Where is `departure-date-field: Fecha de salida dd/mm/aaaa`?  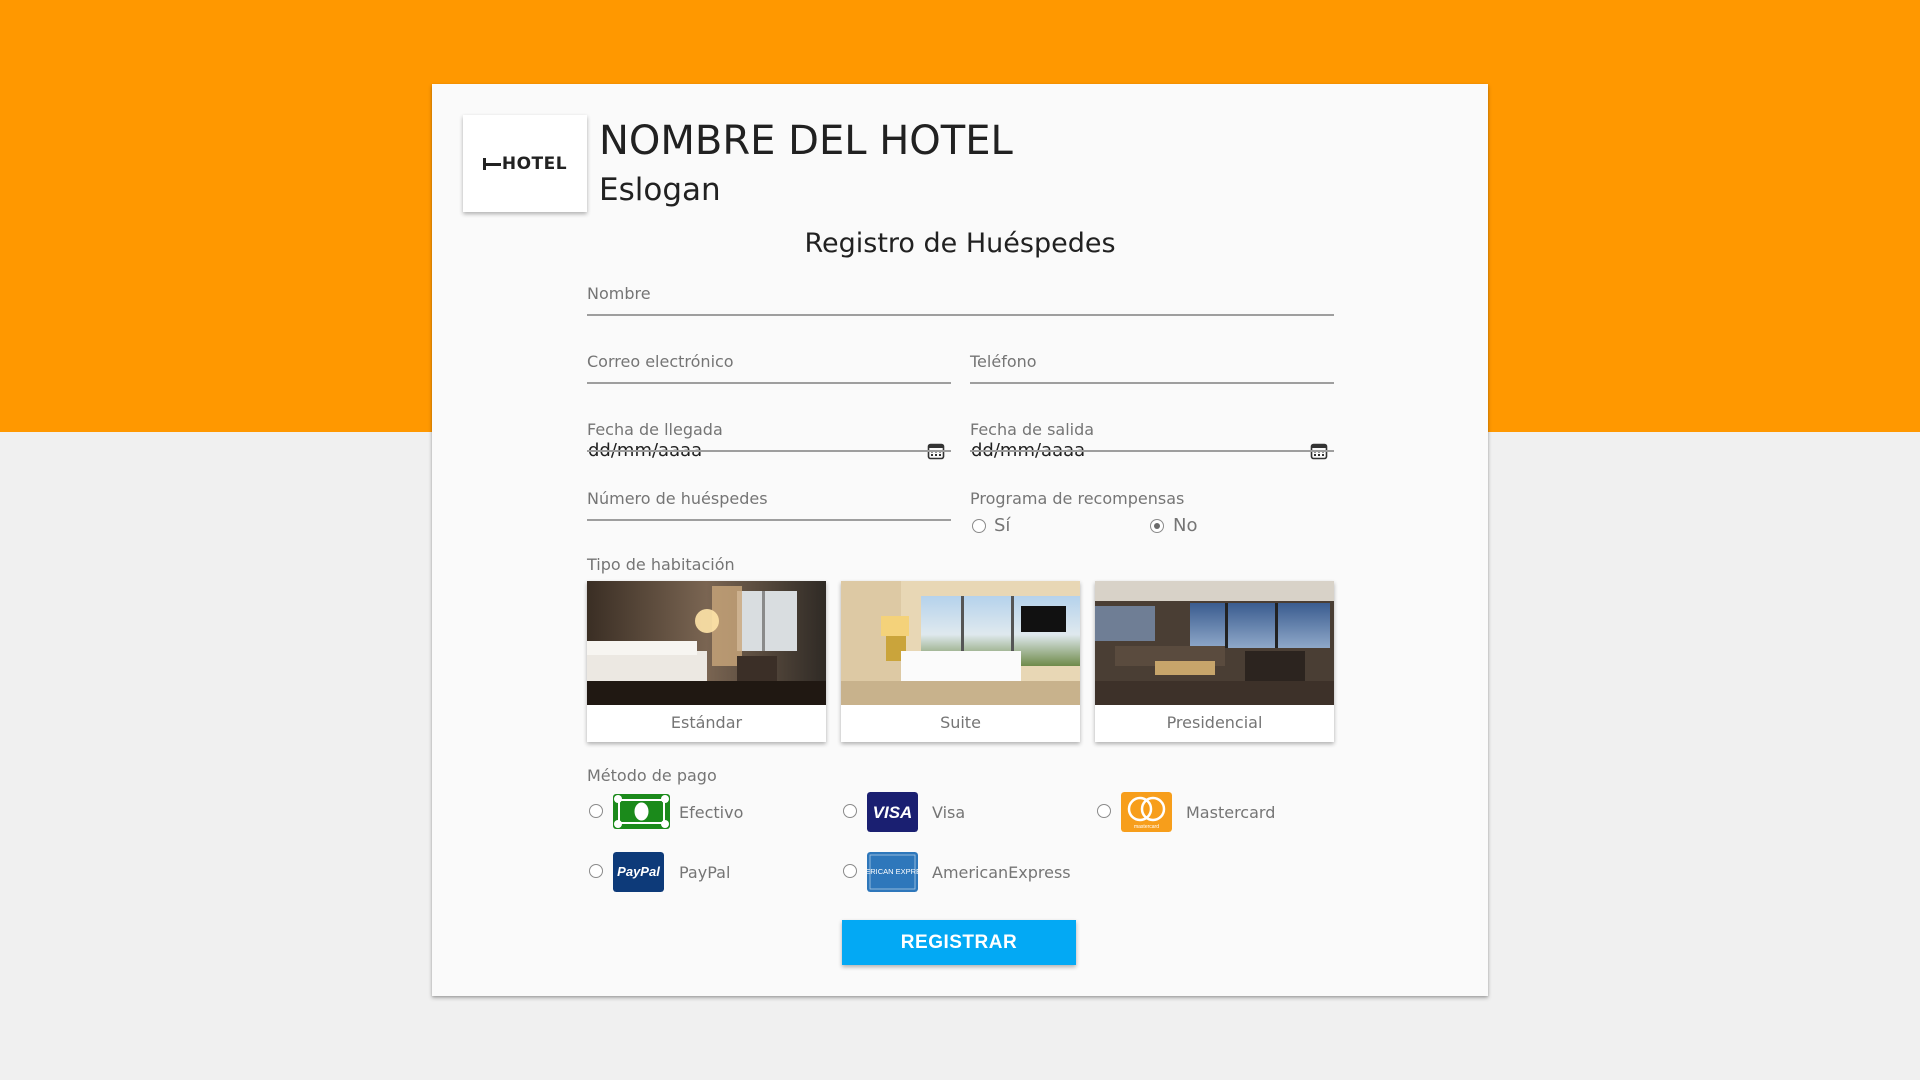
departure-date-field: Fecha de salida dd/mm/aaaa is located at coordinates (1152, 440).